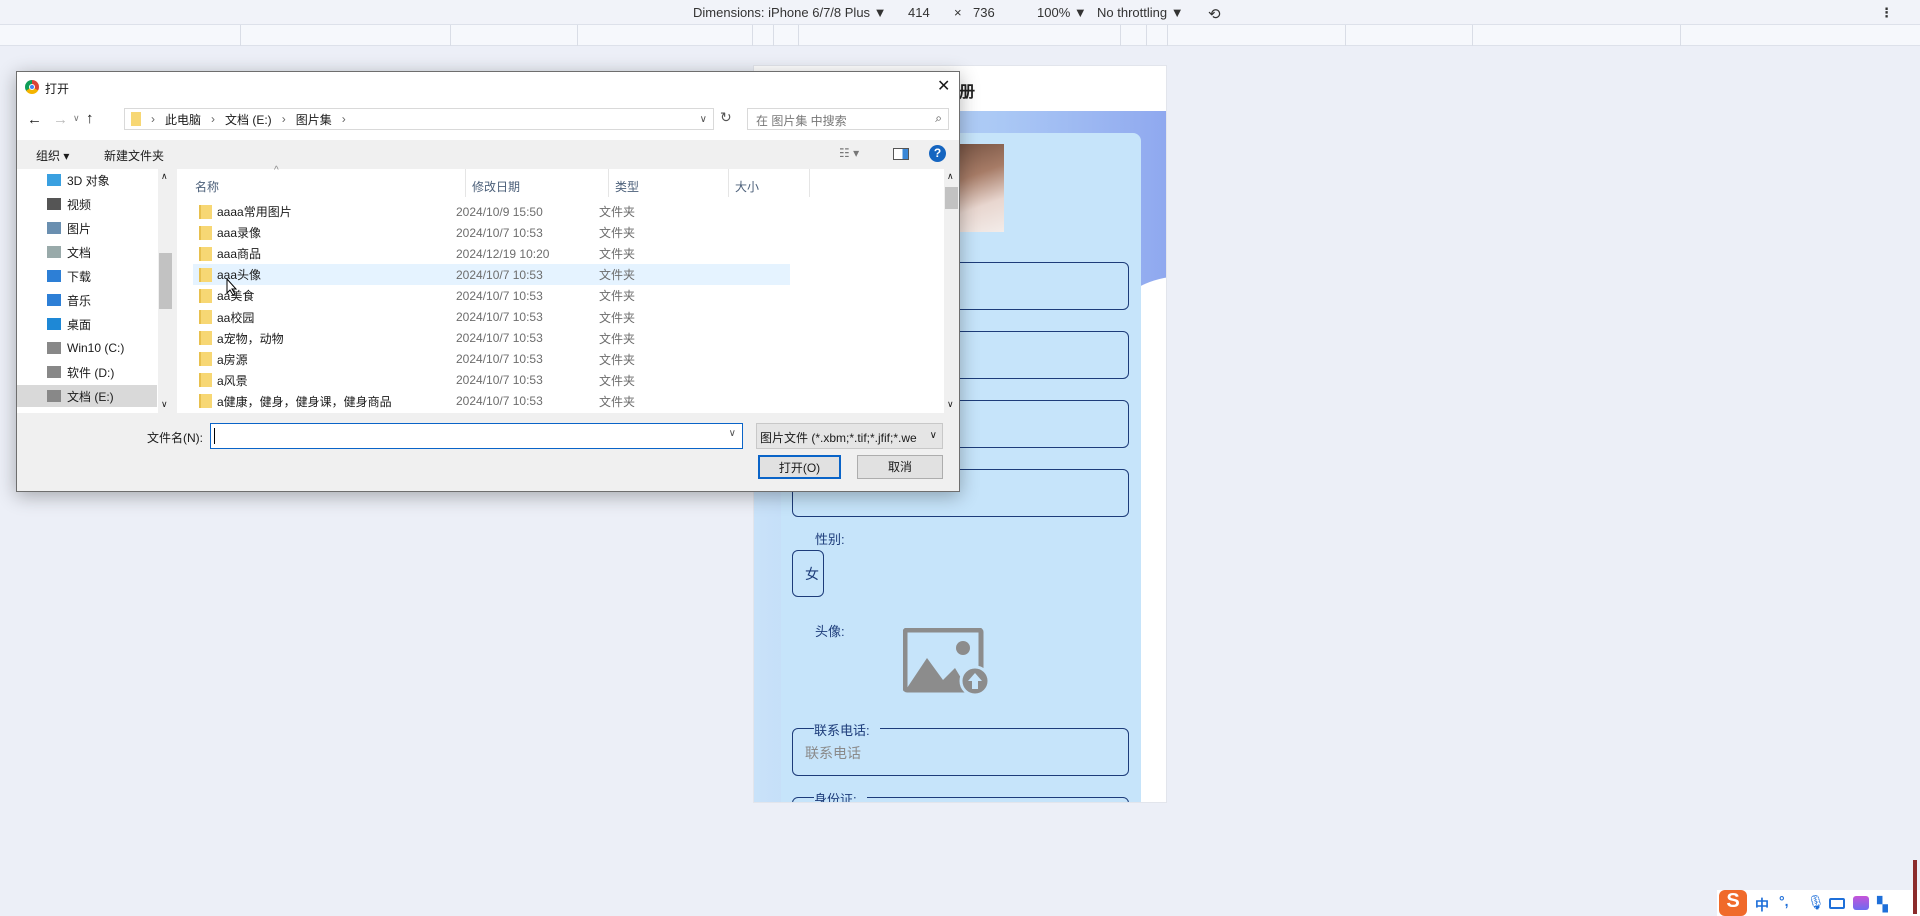  What do you see at coordinates (57, 89) in the screenshot?
I see `dialog-title: 打开` at bounding box center [57, 89].